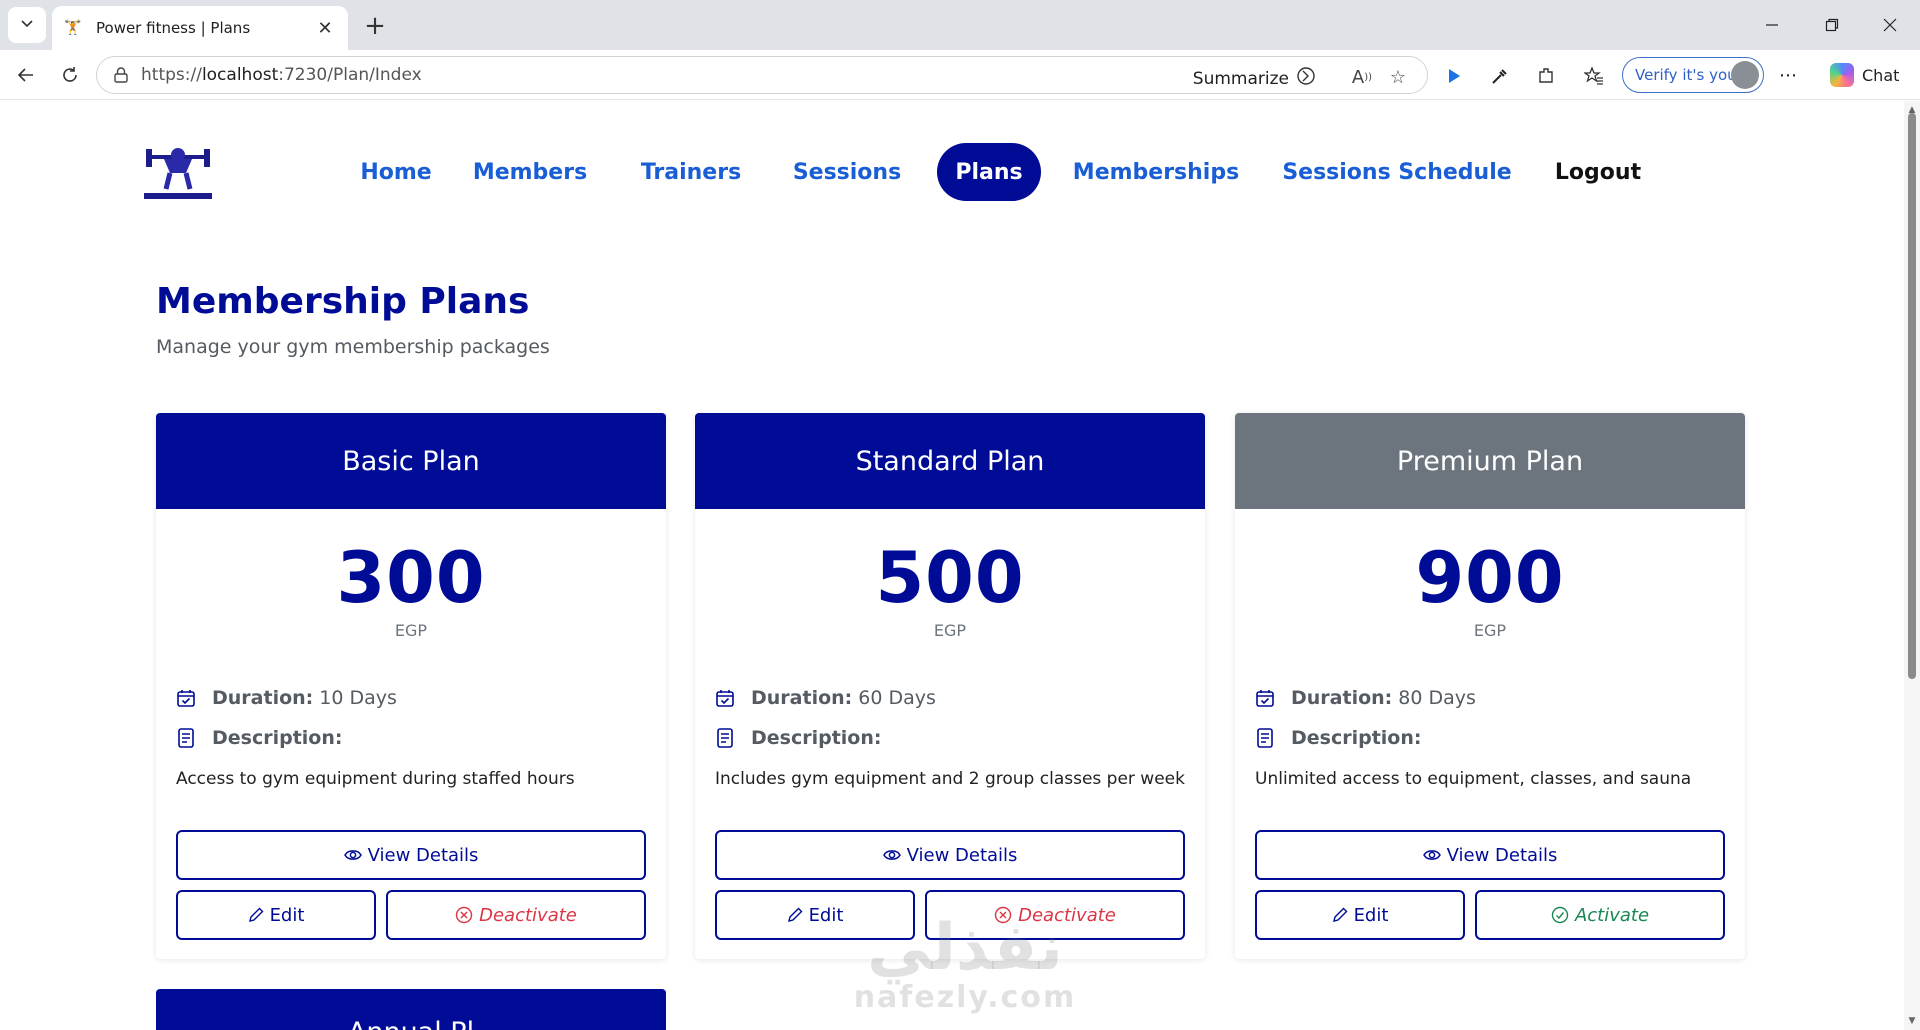 Image resolution: width=1920 pixels, height=1030 pixels. Describe the element at coordinates (1500, 76) in the screenshot. I see `eyedropper-icon` at that location.